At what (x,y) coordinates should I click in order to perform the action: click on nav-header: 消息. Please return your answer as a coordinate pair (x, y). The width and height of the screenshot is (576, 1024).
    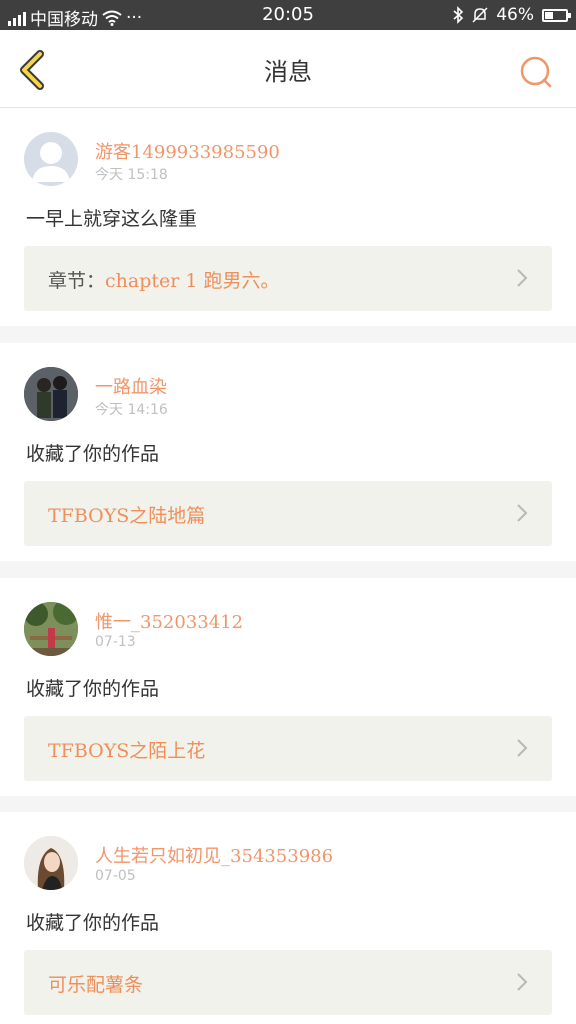
    Looking at the image, I should click on (288, 69).